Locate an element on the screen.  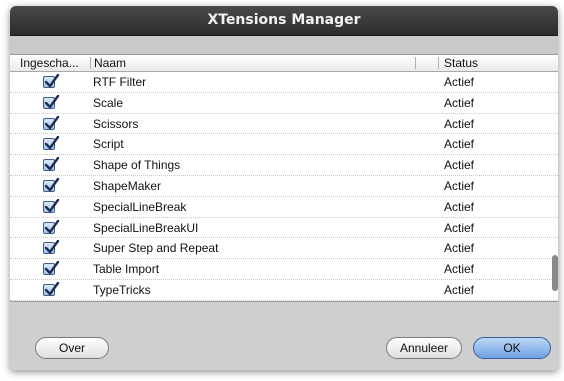
table-row: Table Import Actief is located at coordinates (284, 269).